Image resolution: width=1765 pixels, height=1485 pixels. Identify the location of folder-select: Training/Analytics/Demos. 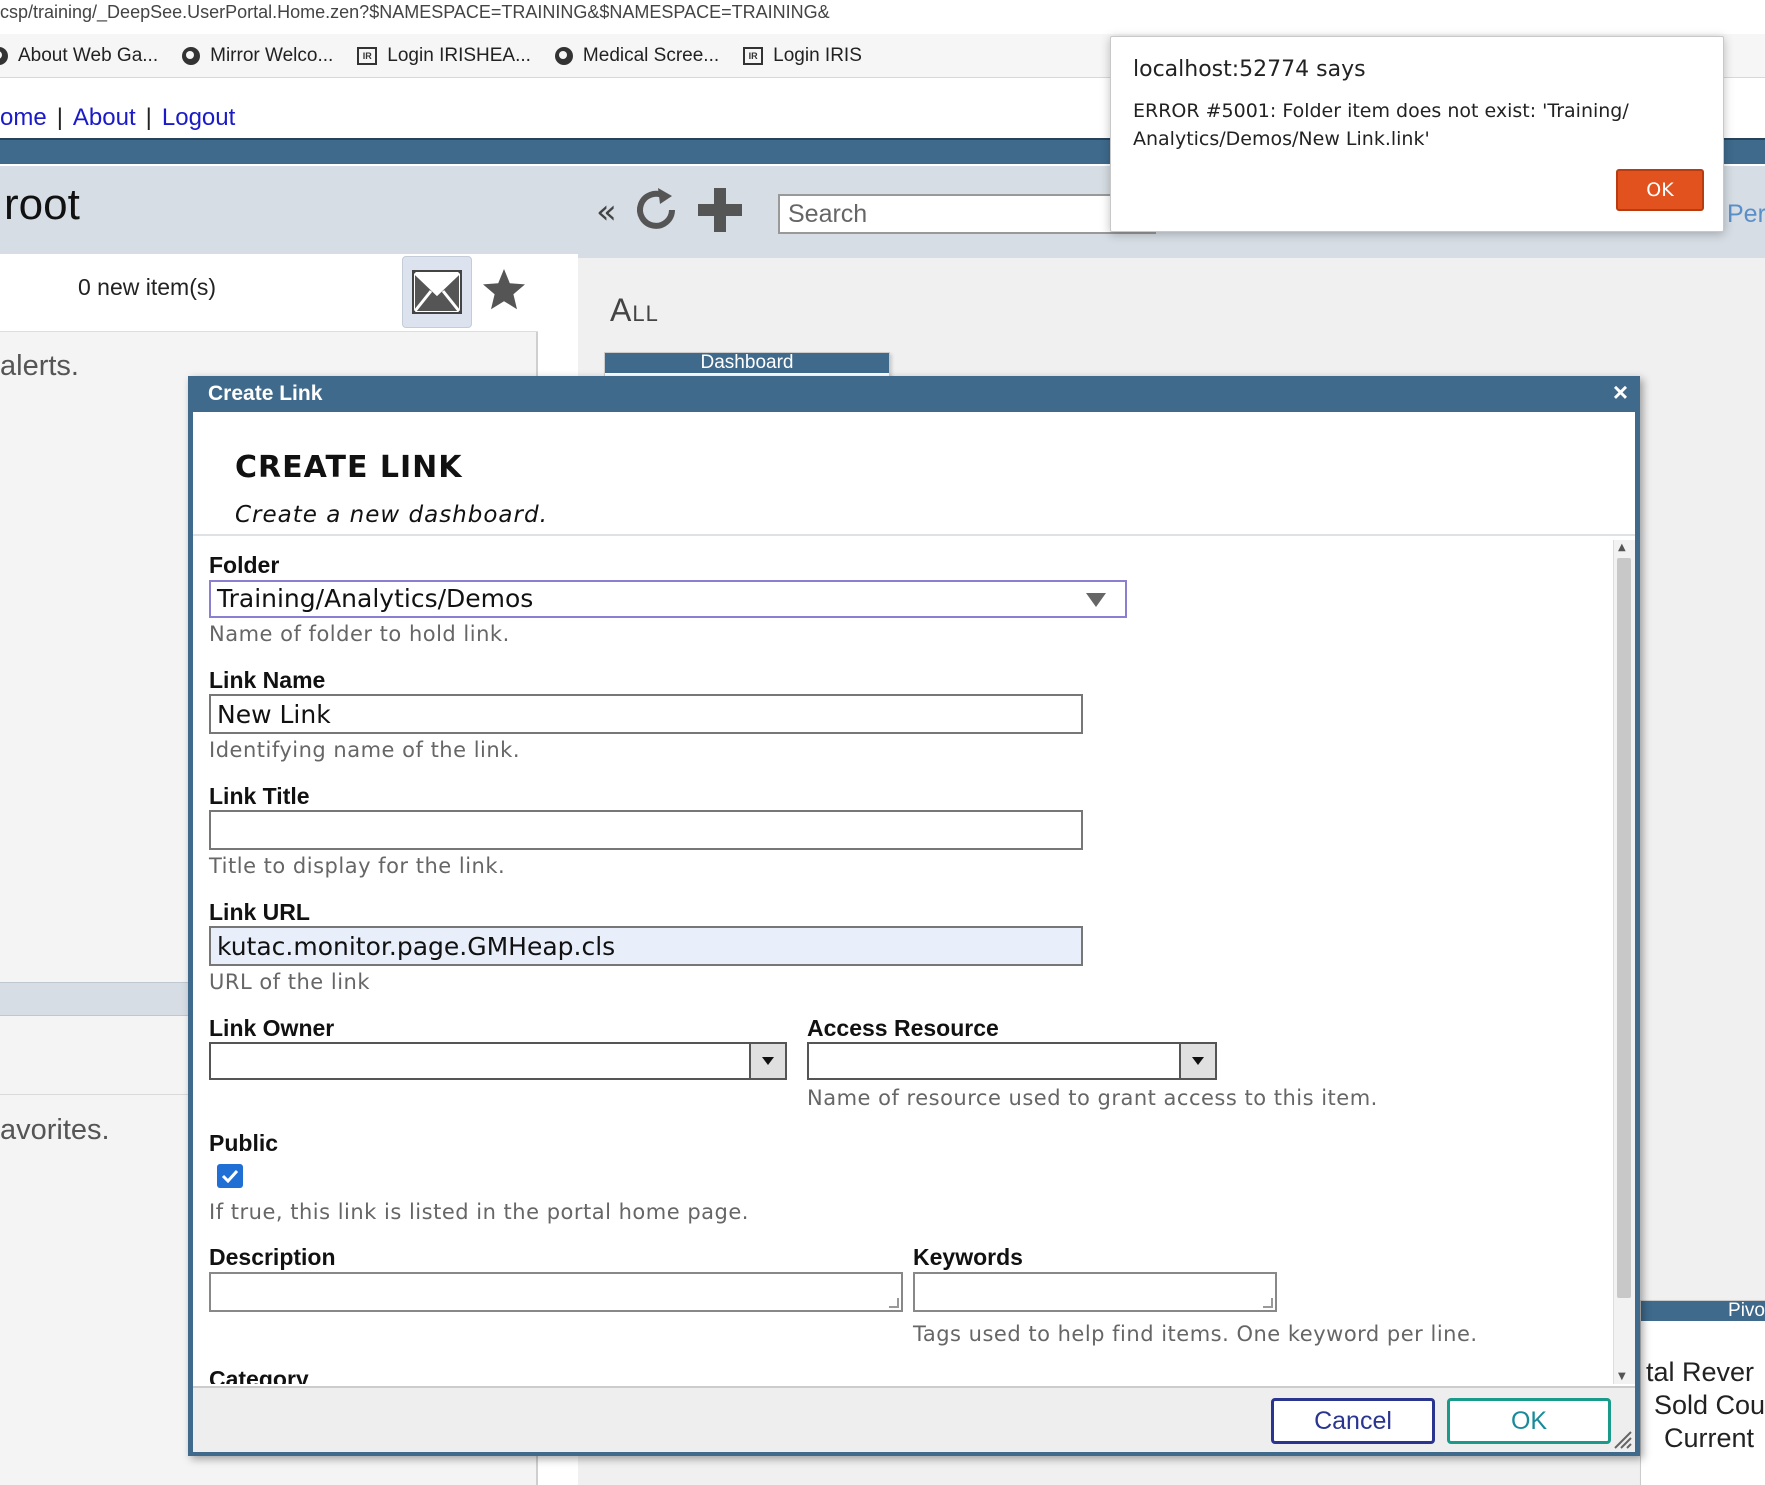
(668, 599).